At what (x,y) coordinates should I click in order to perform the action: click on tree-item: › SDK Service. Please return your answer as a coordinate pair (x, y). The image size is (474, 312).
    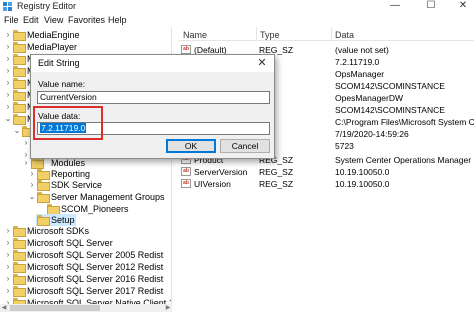
    Looking at the image, I should click on (85, 185).